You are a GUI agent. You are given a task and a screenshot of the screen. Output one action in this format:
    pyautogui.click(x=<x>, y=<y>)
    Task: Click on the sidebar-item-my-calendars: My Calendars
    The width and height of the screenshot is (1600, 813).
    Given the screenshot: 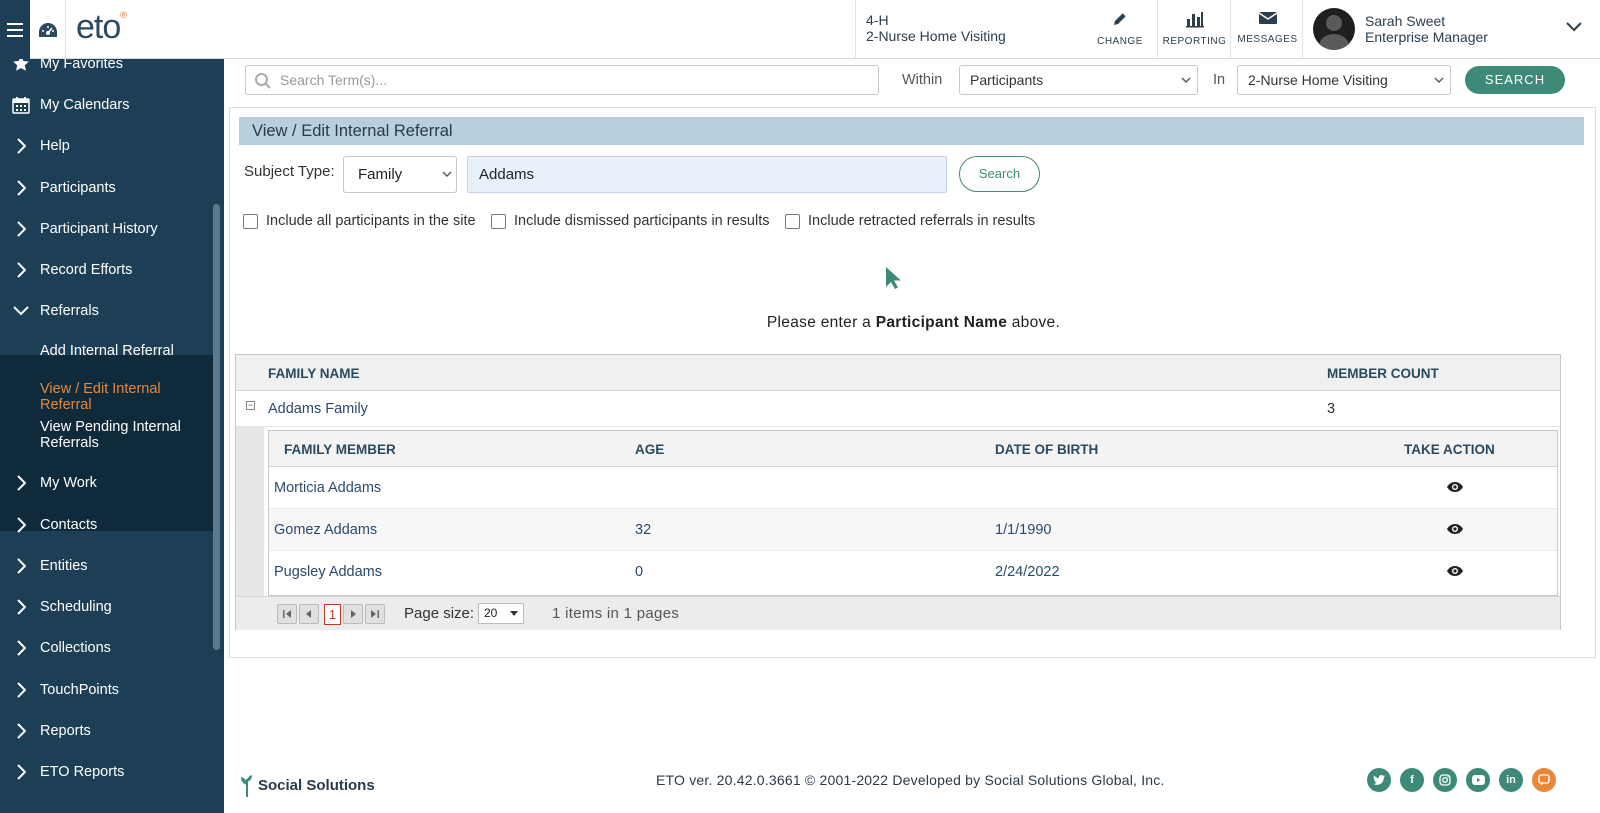 What is the action you would take?
    pyautogui.click(x=107, y=105)
    